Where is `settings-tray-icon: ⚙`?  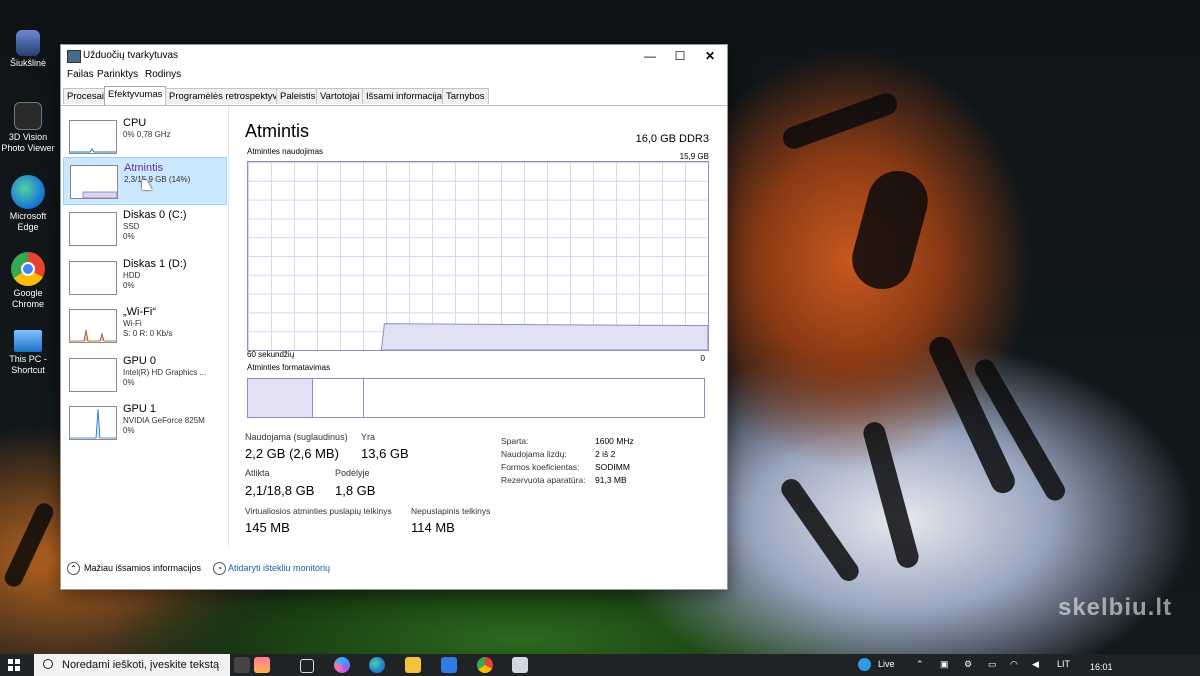
settings-tray-icon: ⚙ is located at coordinates (968, 664).